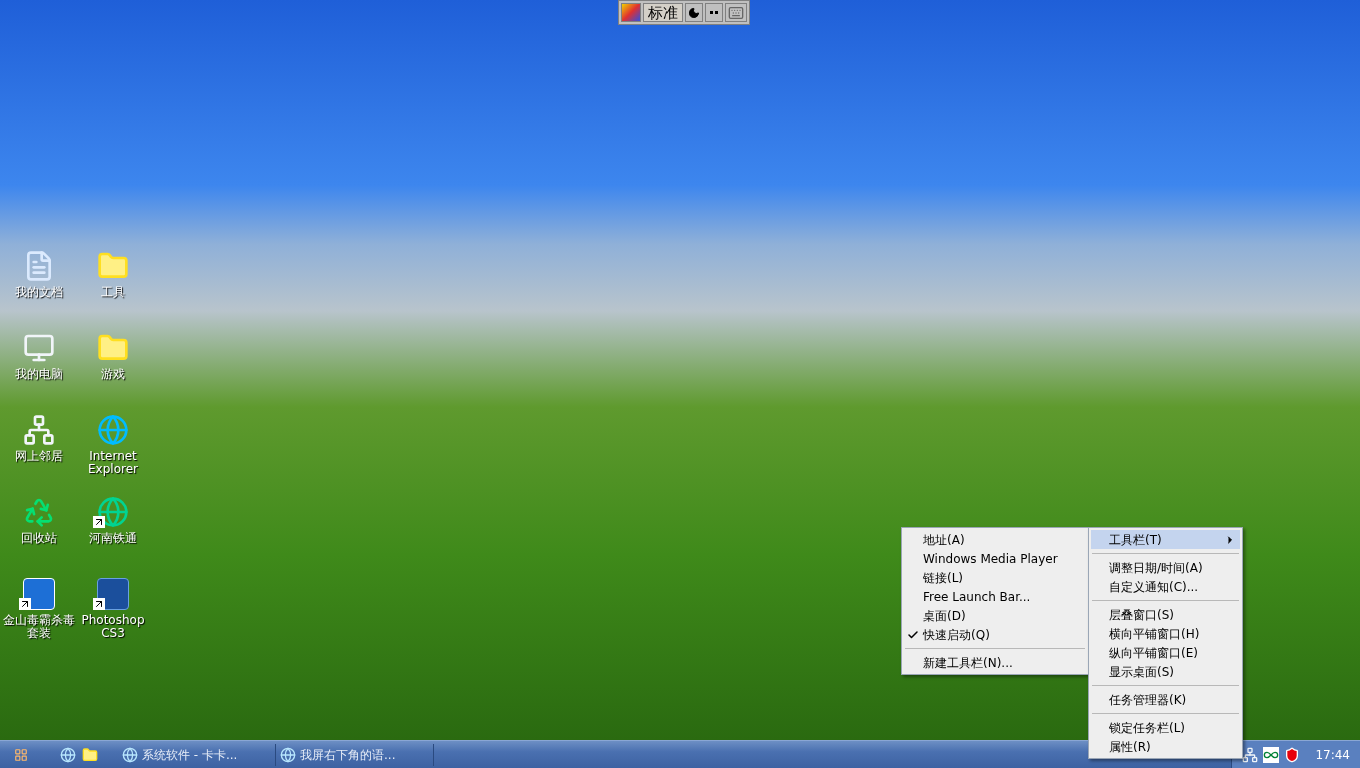 This screenshot has width=1360, height=768. Describe the element at coordinates (694, 12) in the screenshot. I see `moon-icon` at that location.